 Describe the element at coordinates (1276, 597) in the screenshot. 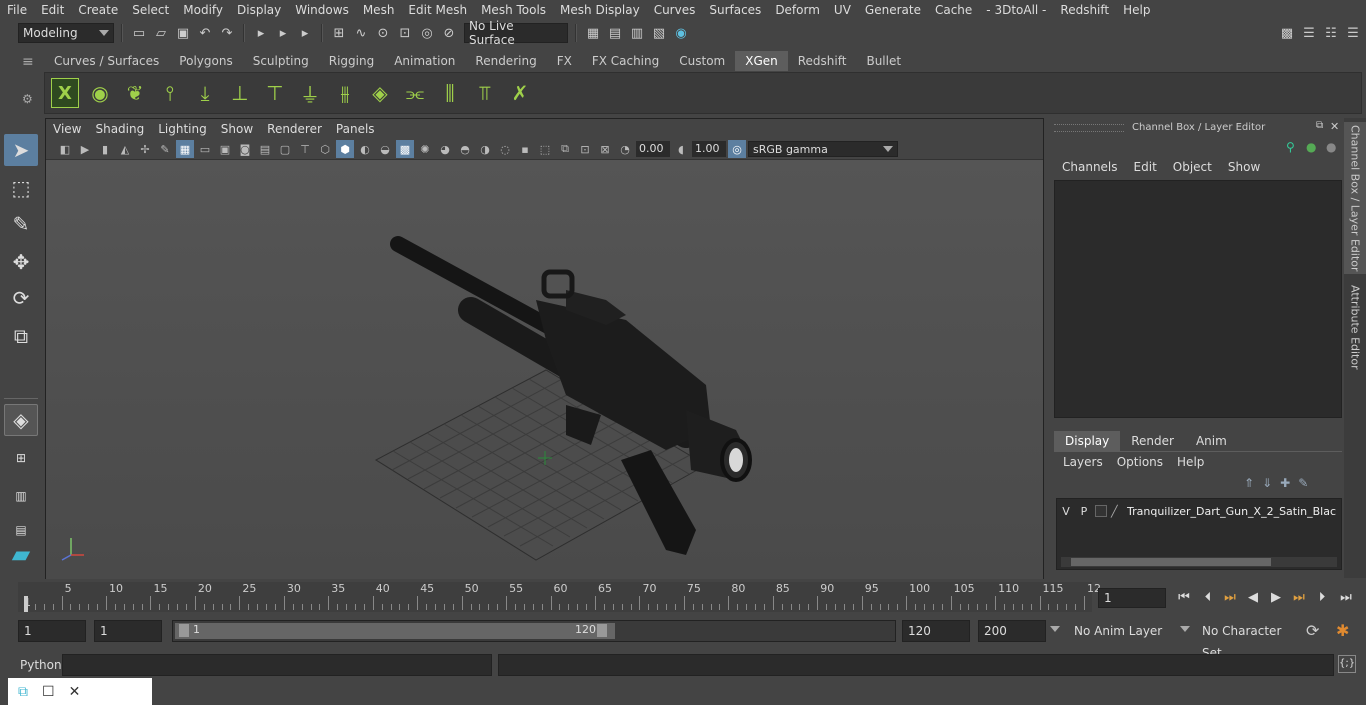

I see `play-forwards-icon: ▶` at that location.